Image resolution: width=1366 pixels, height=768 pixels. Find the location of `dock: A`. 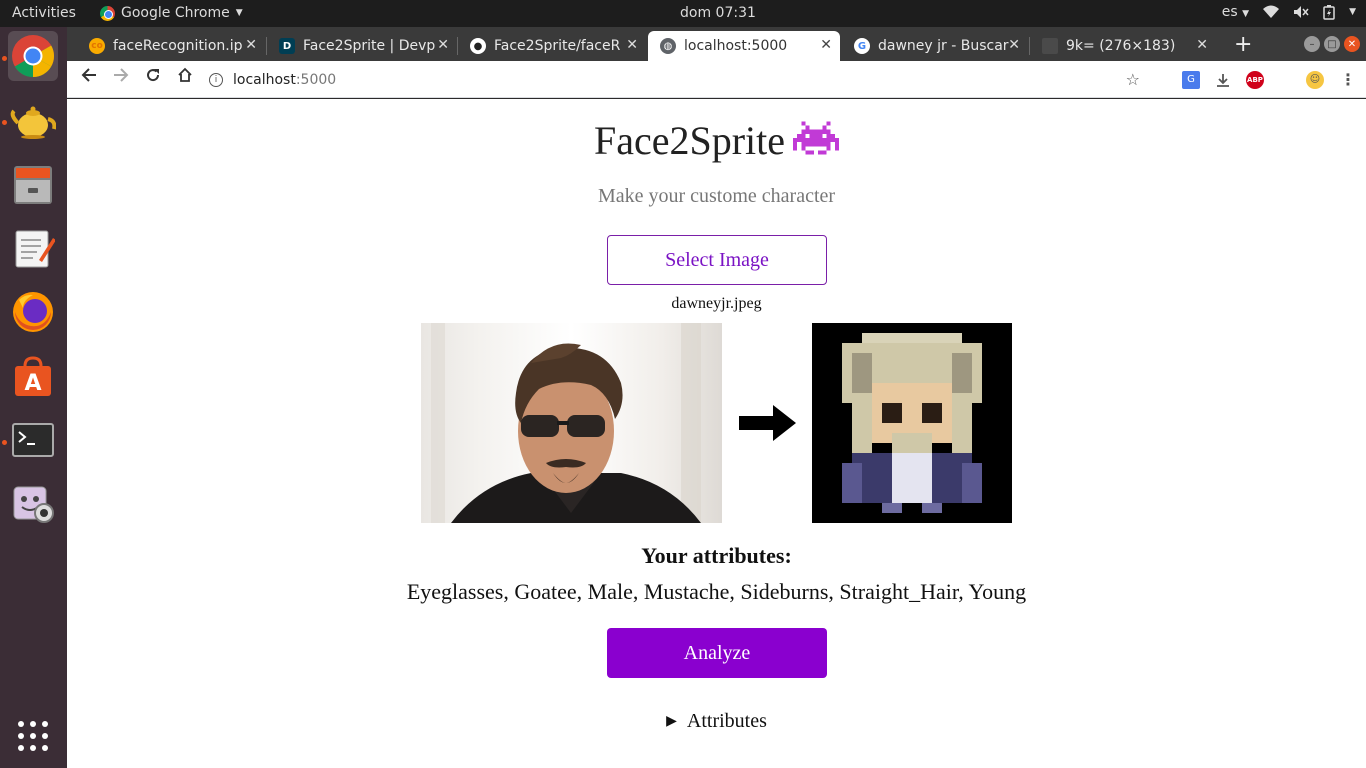

dock: A is located at coordinates (33, 397).